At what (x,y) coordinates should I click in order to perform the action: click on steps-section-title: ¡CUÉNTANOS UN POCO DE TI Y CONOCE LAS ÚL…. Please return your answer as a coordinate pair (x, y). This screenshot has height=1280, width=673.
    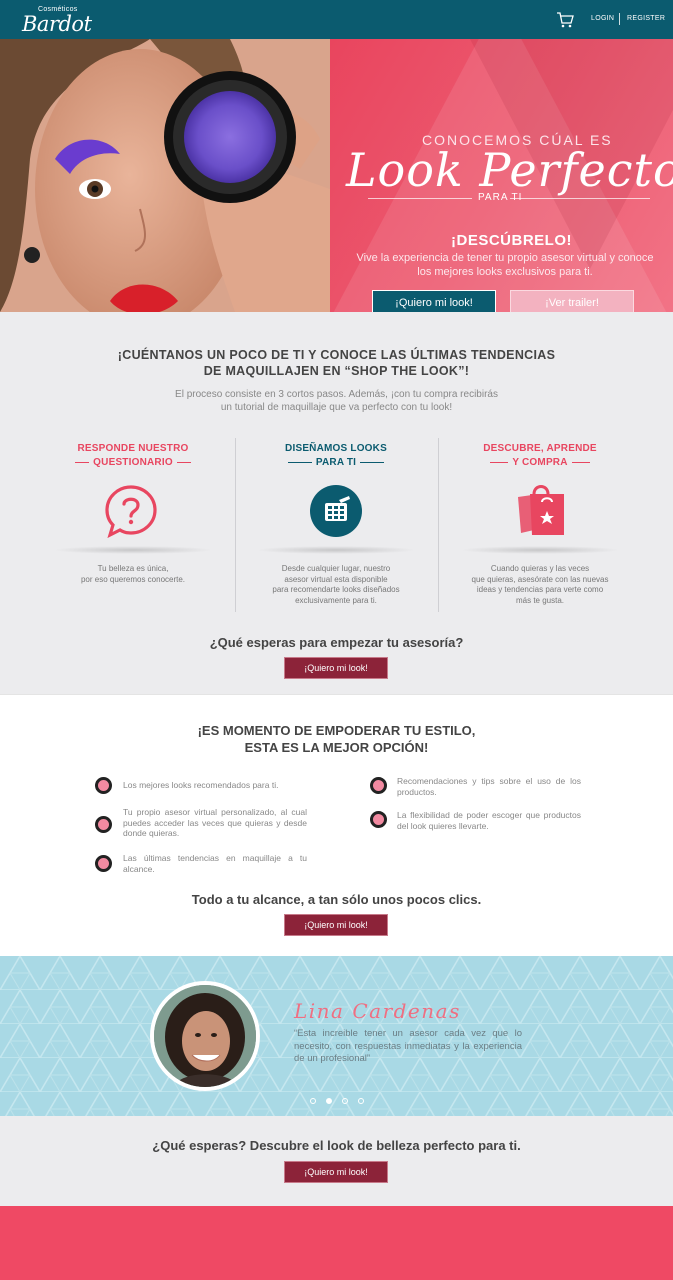
    Looking at the image, I should click on (336, 363).